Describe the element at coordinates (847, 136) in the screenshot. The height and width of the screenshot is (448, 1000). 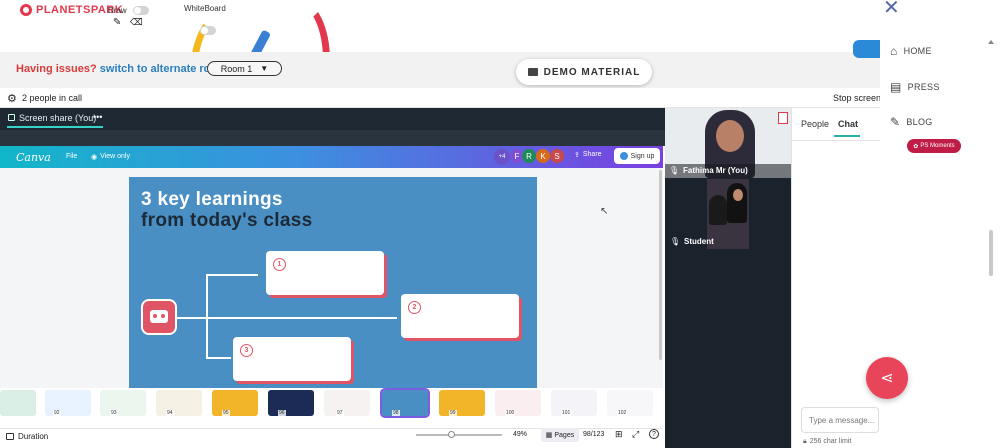
I see `chat-tab-indicator` at that location.